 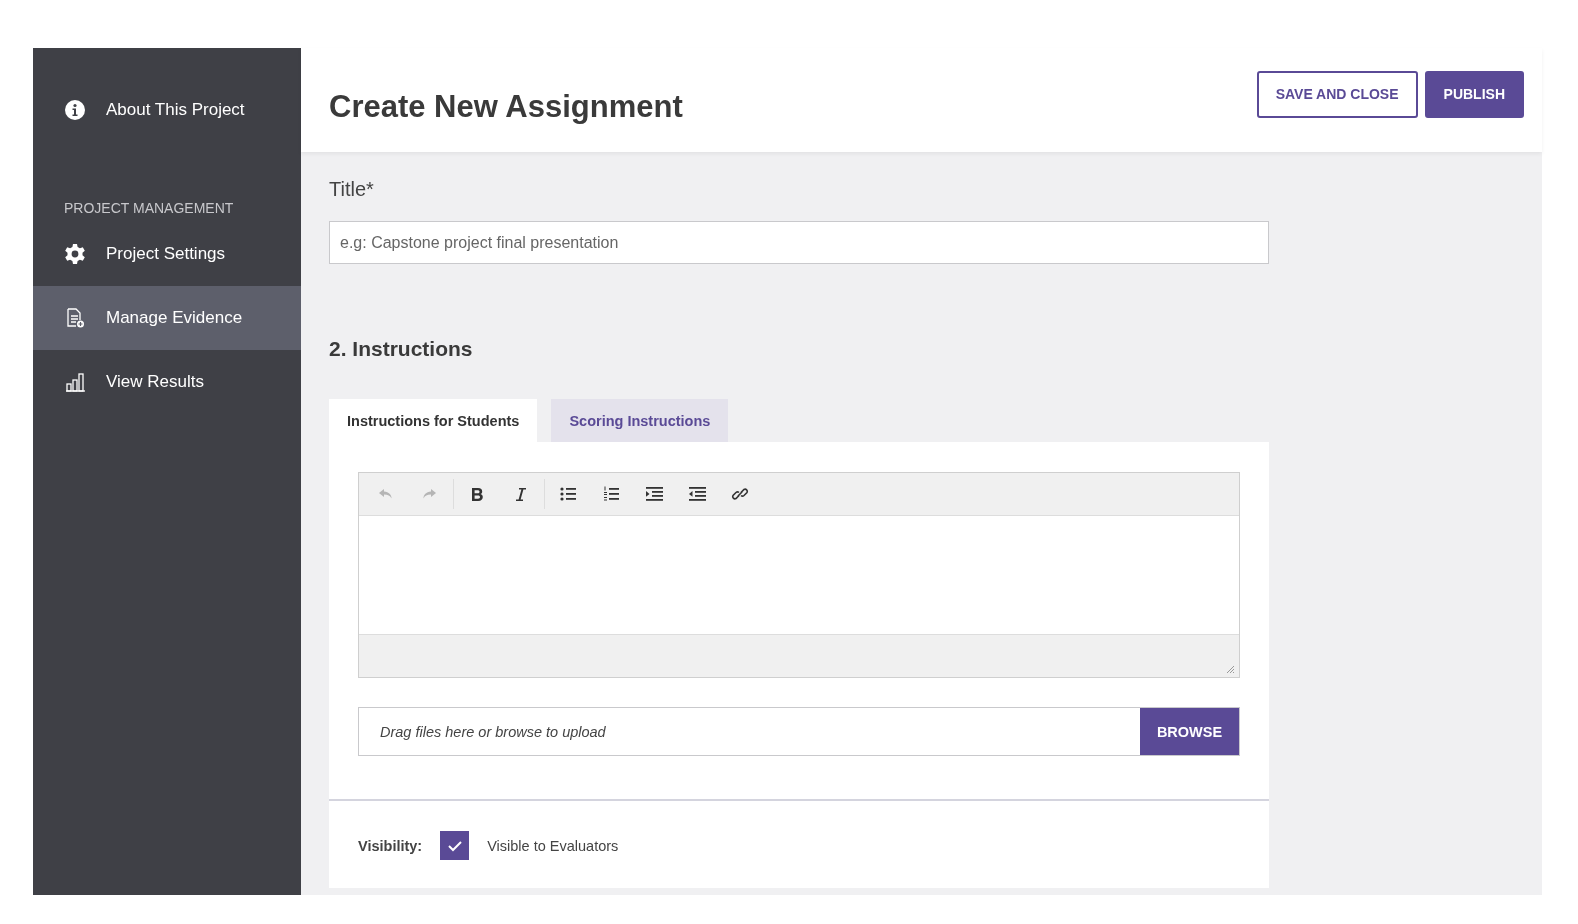 What do you see at coordinates (167, 110) in the screenshot?
I see `sidebar-item: About This Project` at bounding box center [167, 110].